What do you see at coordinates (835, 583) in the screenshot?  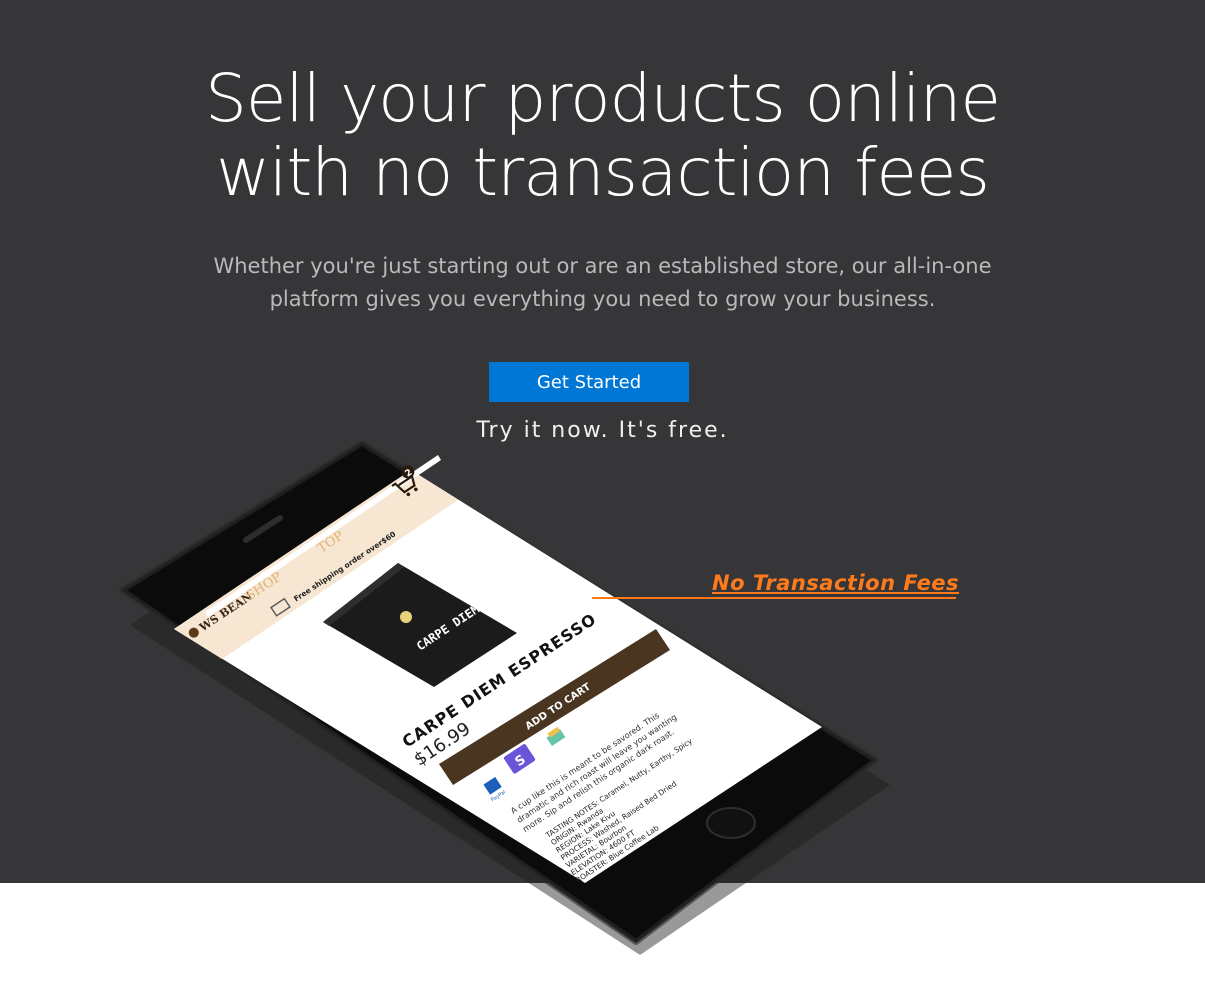 I see `no-transaction-fees-link: No Transaction Fees` at bounding box center [835, 583].